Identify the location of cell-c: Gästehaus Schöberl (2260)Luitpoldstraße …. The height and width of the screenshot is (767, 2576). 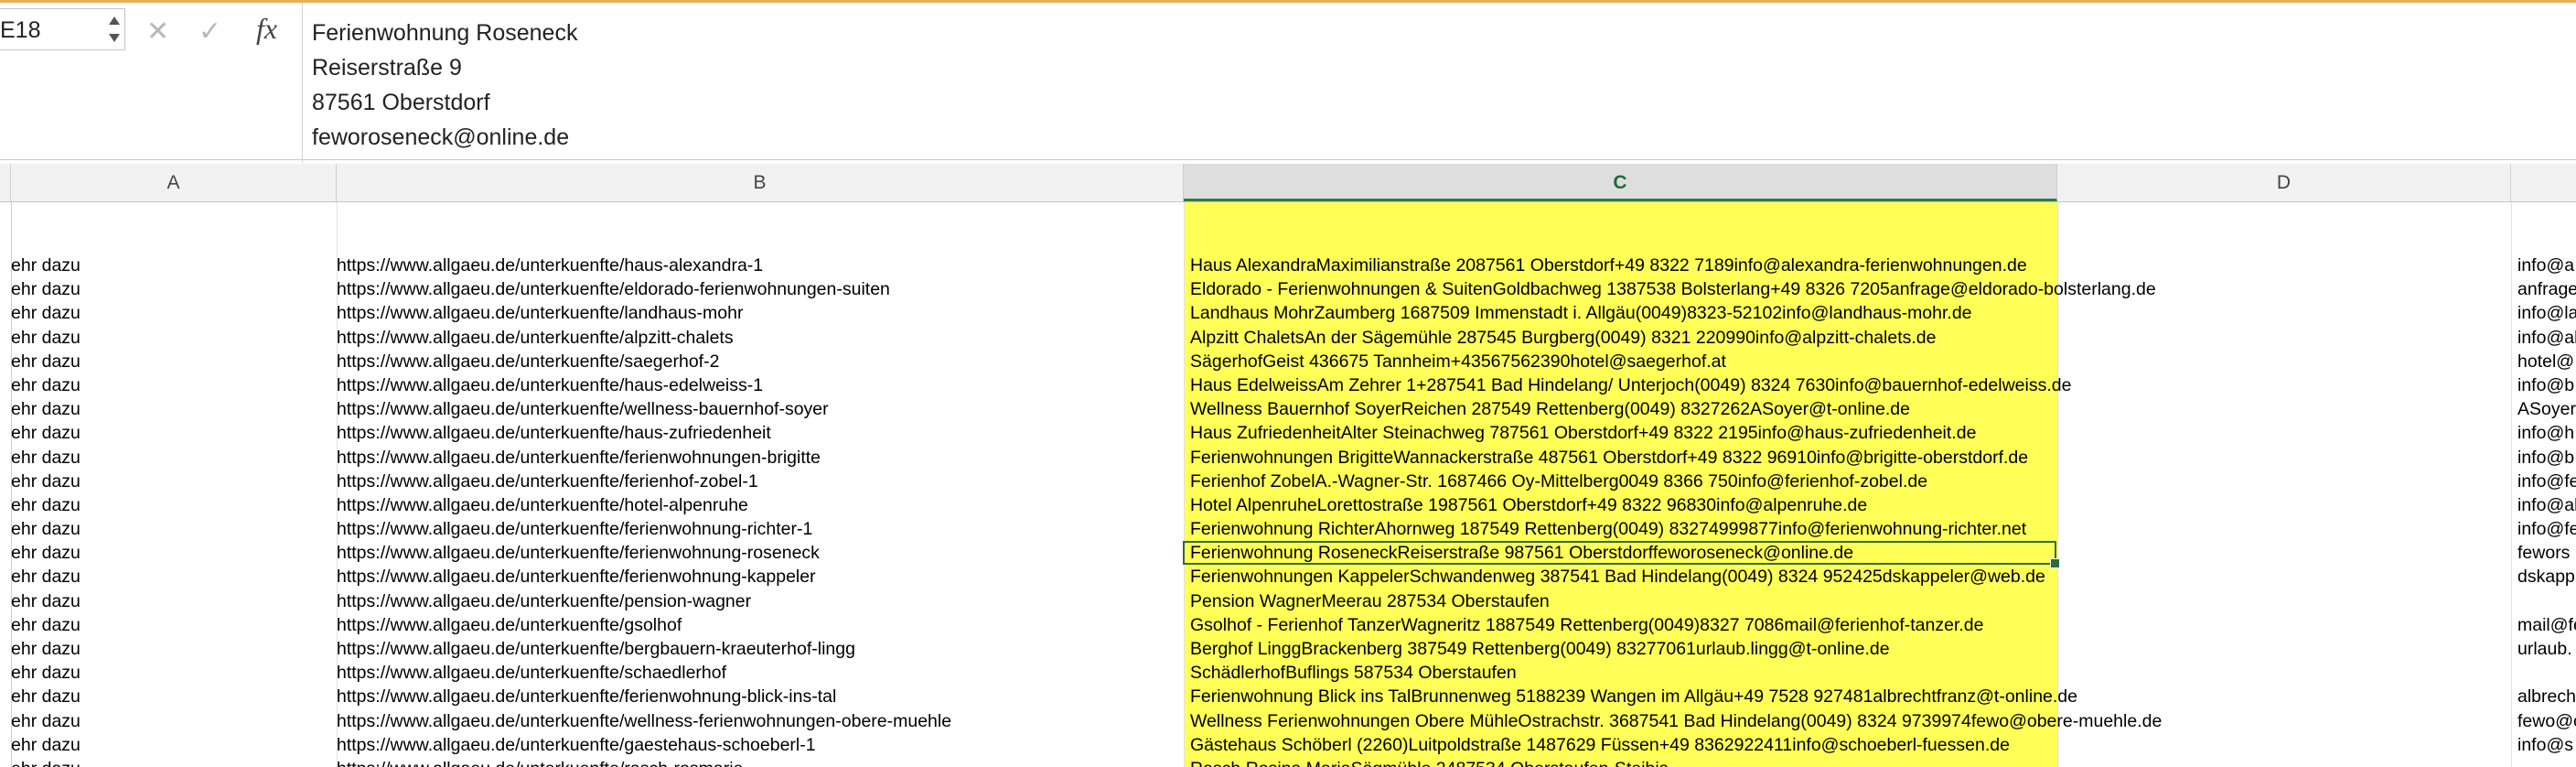
(1600, 745).